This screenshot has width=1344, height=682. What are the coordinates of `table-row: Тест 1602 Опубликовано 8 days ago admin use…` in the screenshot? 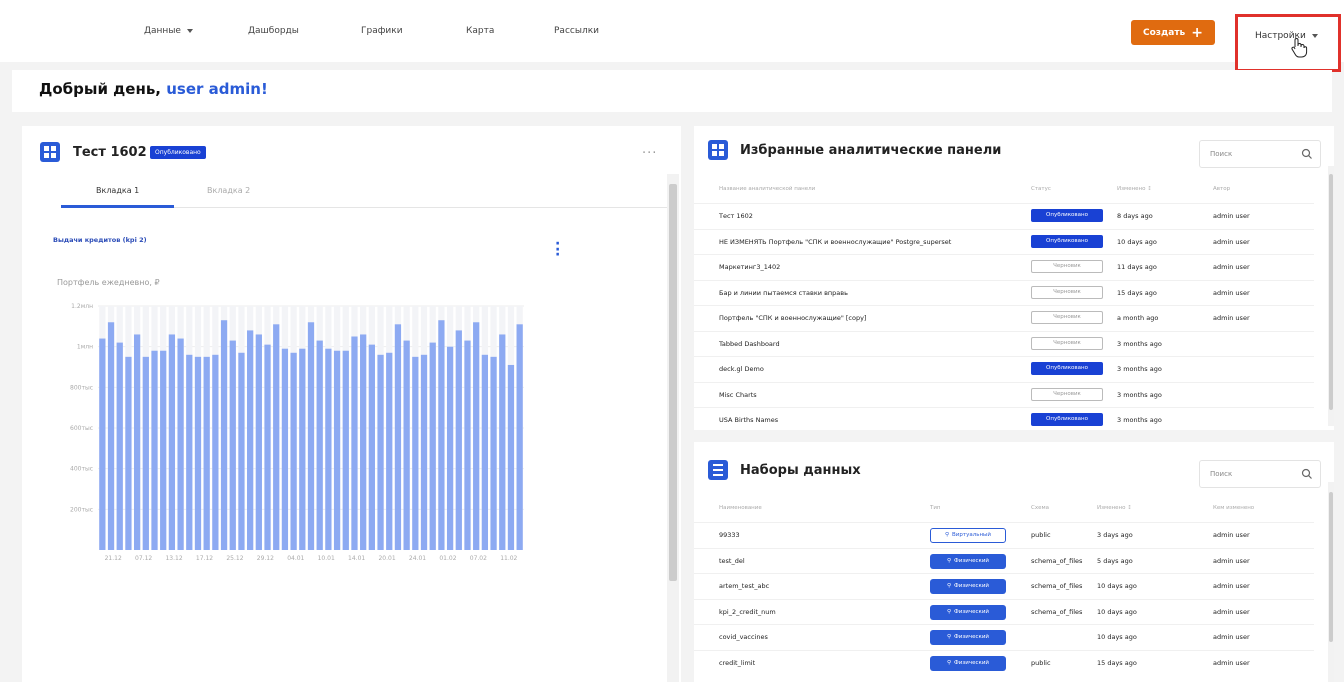 It's located at (1004, 216).